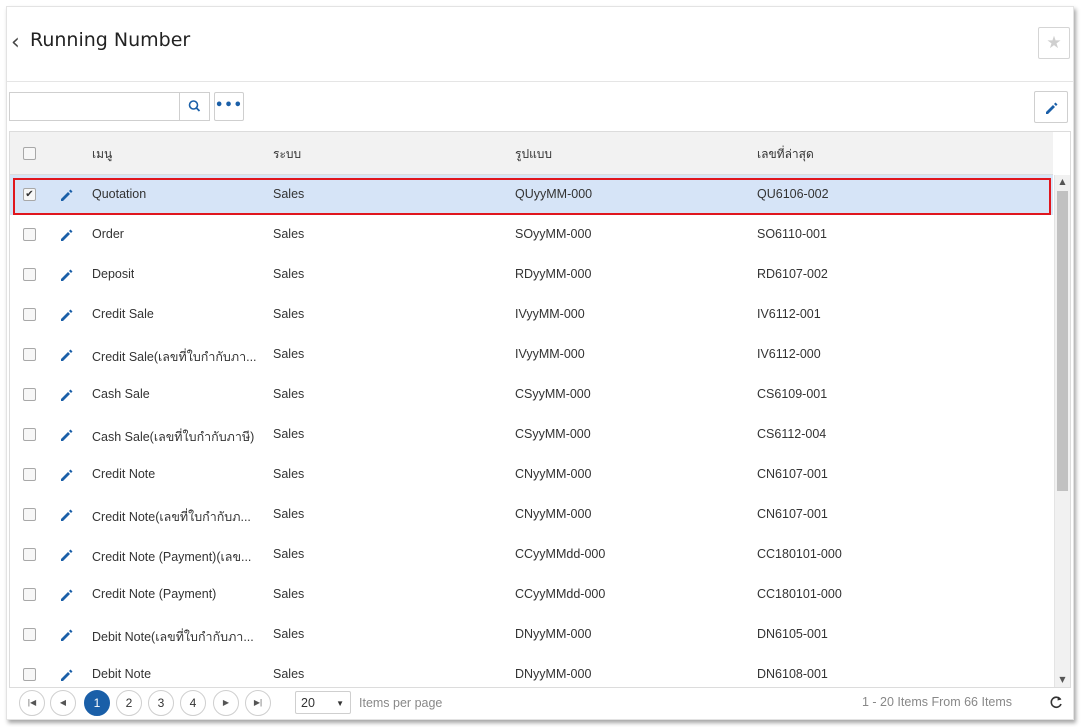 Image resolution: width=1083 pixels, height=727 pixels. I want to click on previous-page-button: ◀, so click(63, 703).